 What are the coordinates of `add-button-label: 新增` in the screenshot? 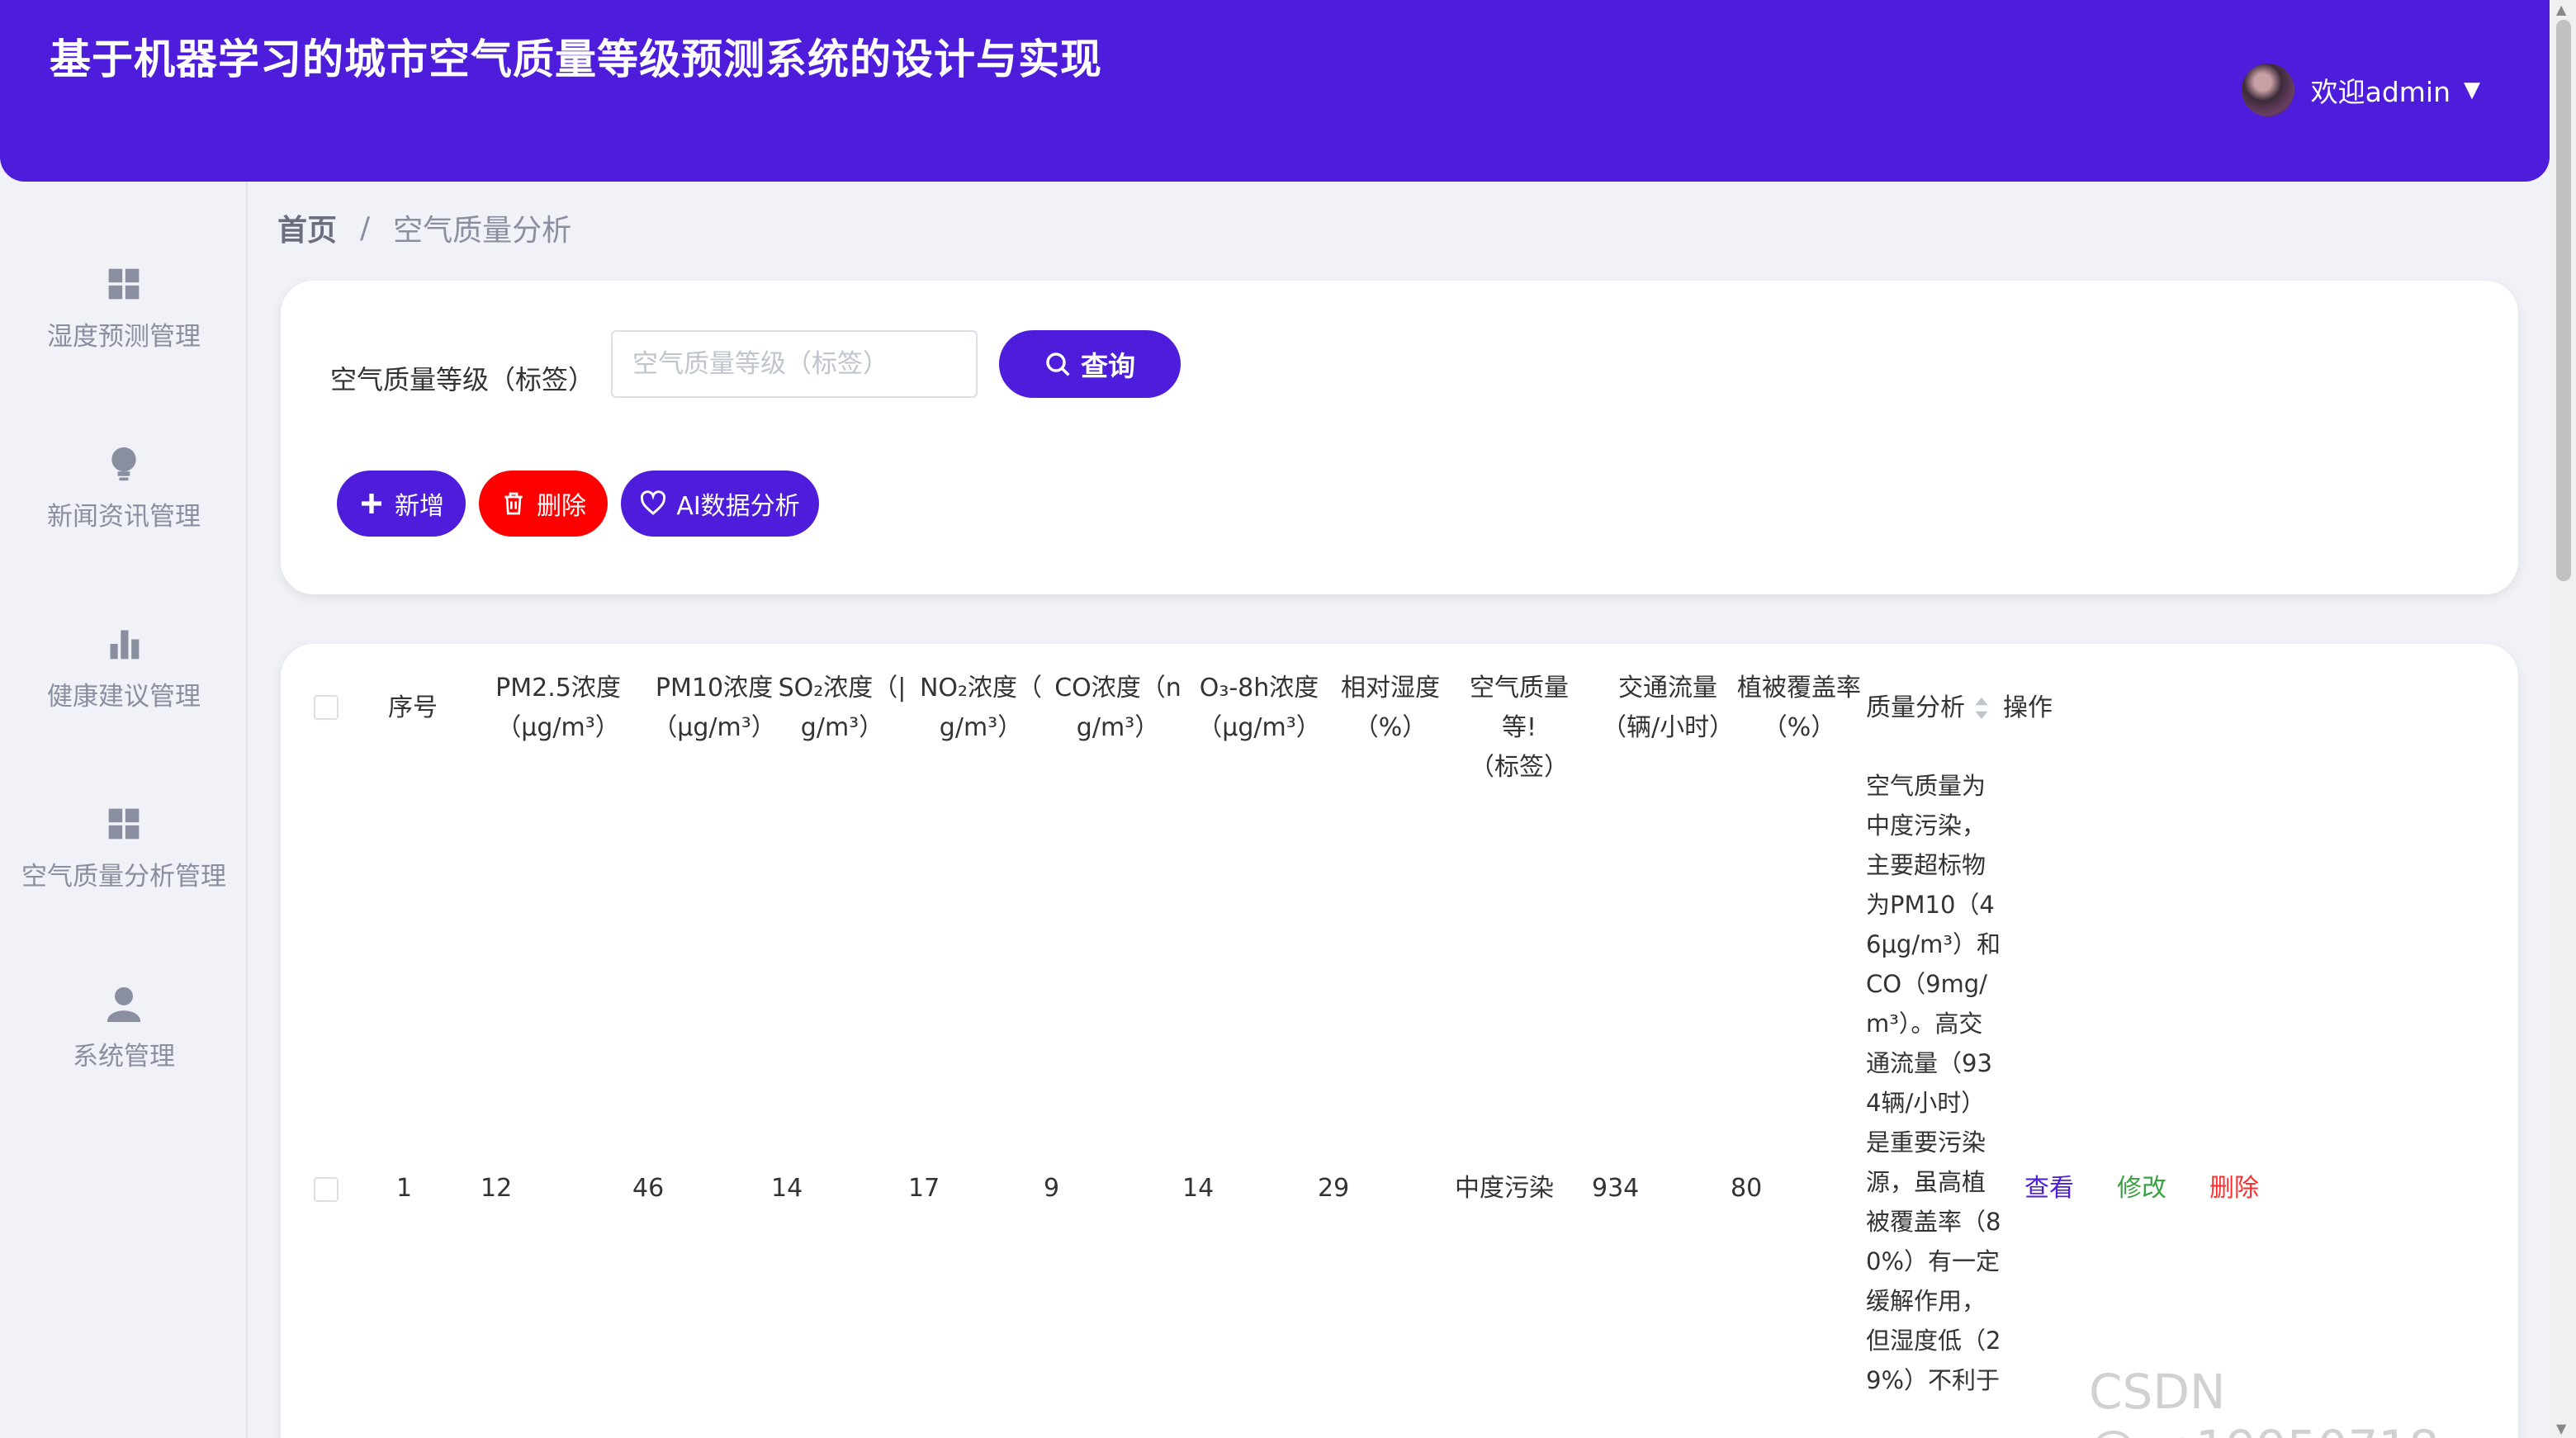 It's located at (419, 506).